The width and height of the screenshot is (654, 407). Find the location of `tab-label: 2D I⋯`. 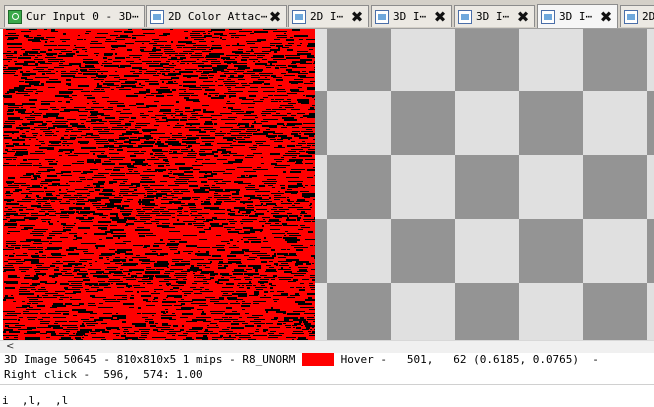

tab-label: 2D I⋯ is located at coordinates (327, 16).